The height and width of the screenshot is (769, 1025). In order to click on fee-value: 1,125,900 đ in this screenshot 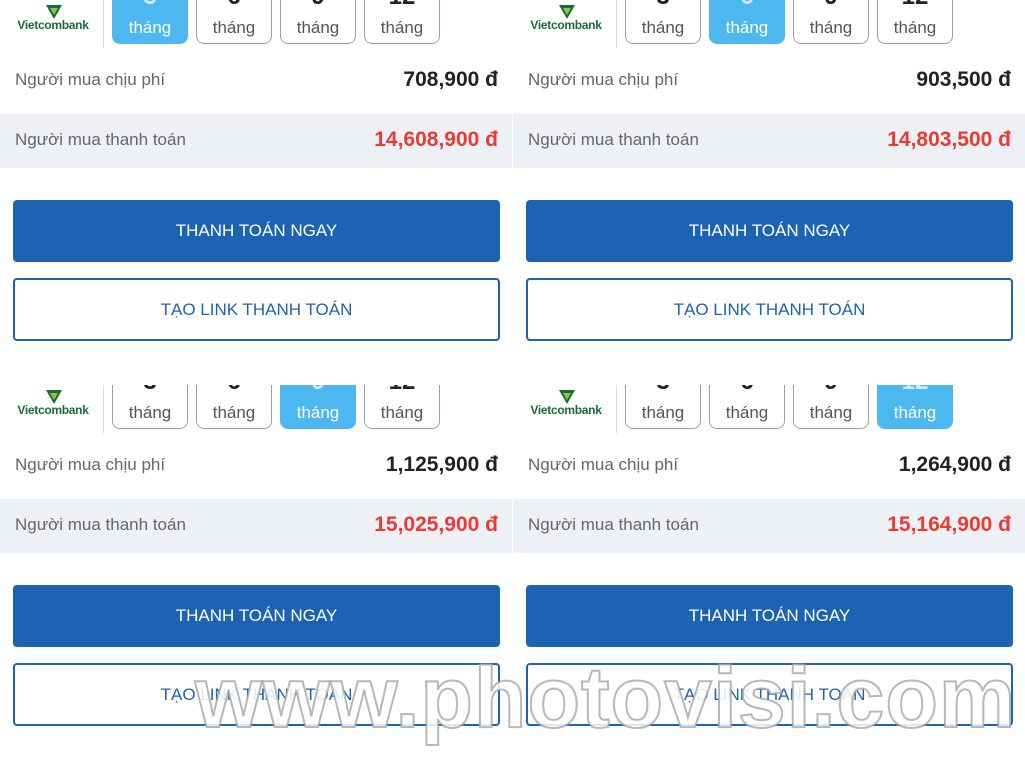, I will do `click(441, 464)`.